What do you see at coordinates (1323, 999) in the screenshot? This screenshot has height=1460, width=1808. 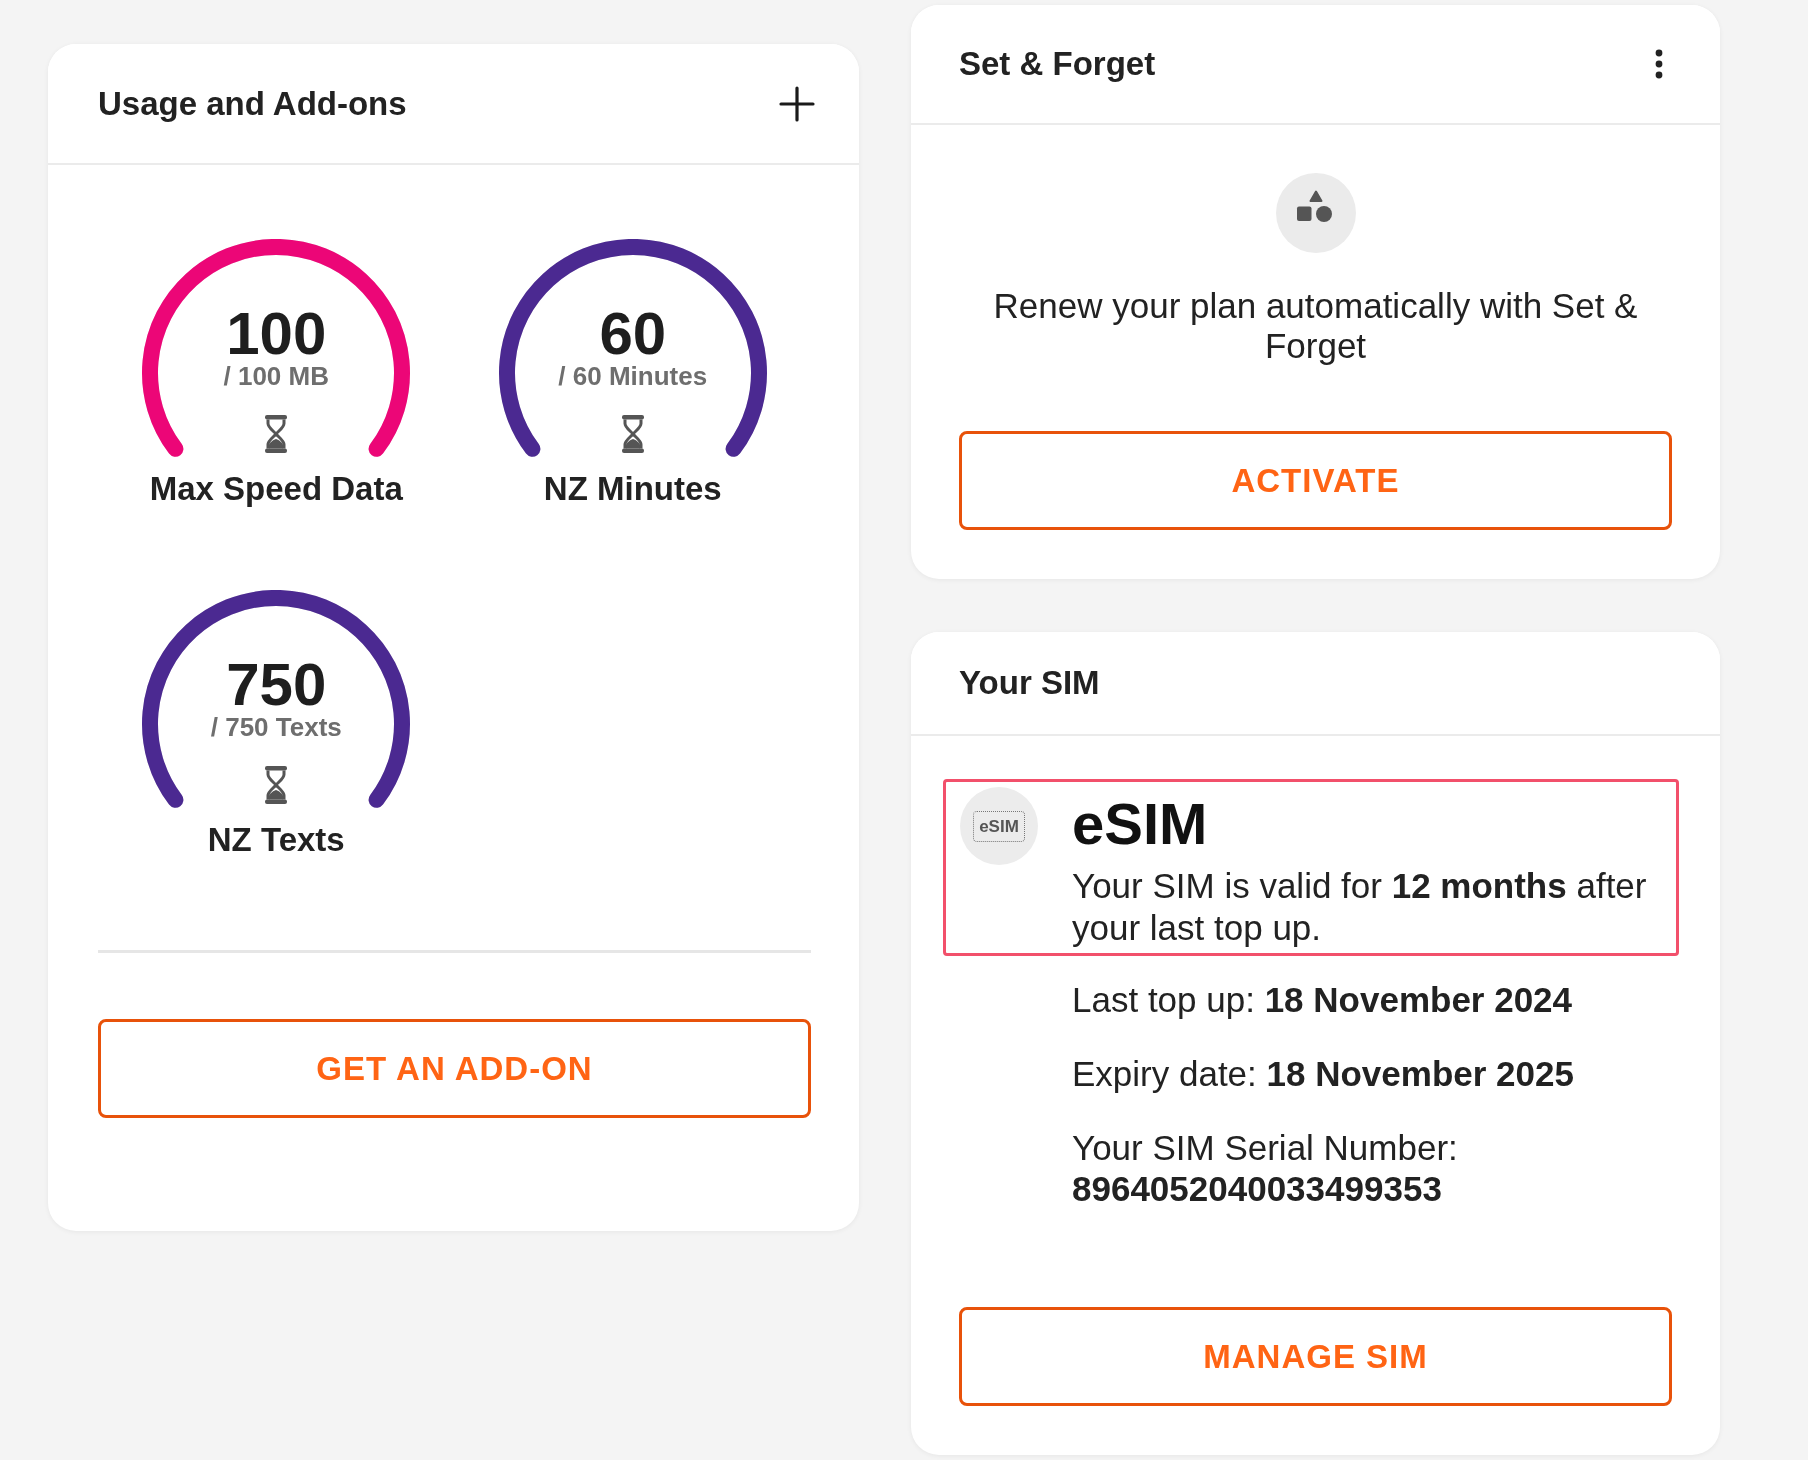 I see `sim-detail: Last top up: 18 November 2024` at bounding box center [1323, 999].